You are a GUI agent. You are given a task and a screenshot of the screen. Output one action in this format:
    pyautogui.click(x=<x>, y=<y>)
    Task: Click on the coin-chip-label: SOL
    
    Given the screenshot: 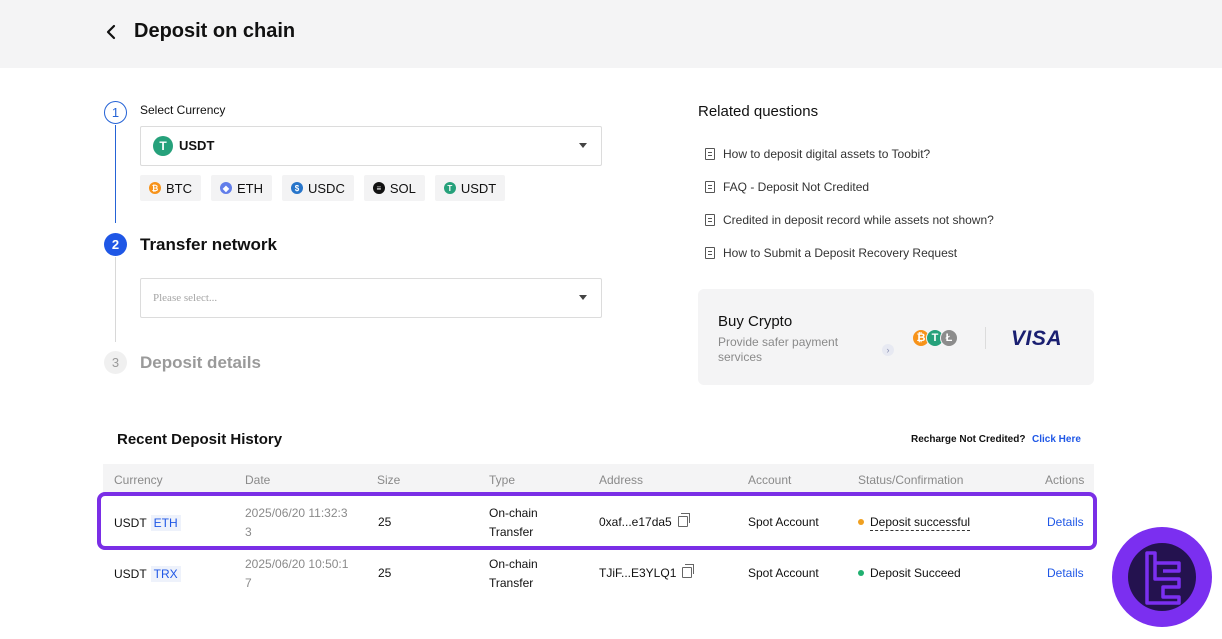 What is the action you would take?
    pyautogui.click(x=402, y=188)
    